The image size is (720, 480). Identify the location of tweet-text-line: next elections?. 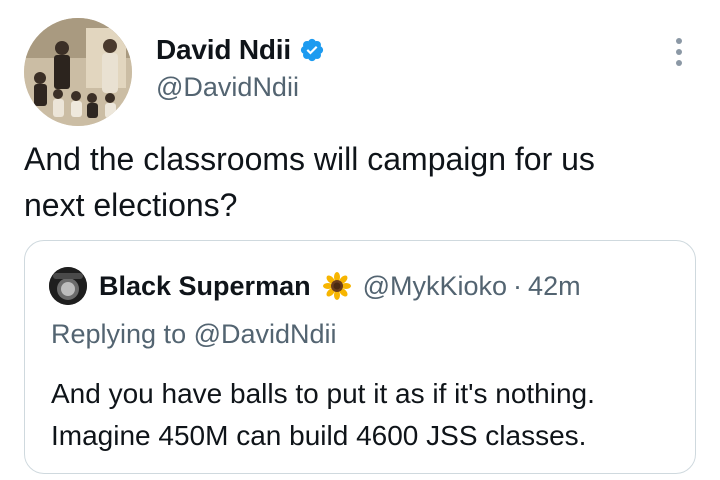
(131, 205).